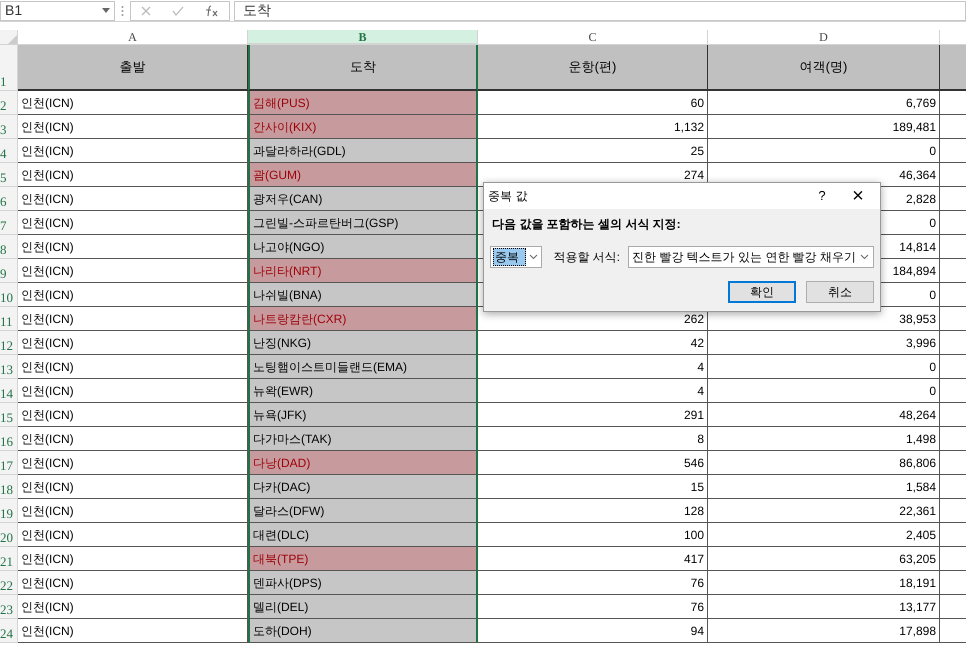  I want to click on table-cell: 0, so click(824, 151).